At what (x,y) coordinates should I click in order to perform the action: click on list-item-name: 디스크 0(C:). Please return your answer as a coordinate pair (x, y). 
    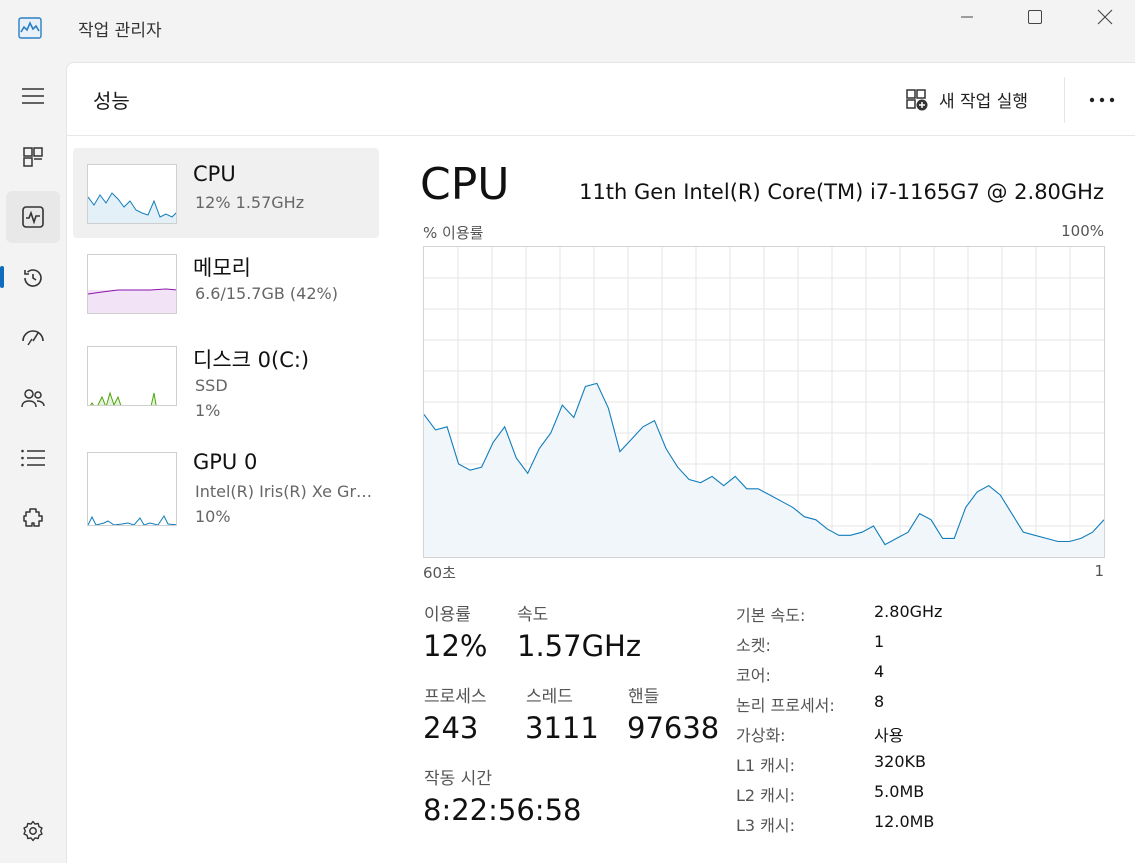
    Looking at the image, I should click on (251, 360).